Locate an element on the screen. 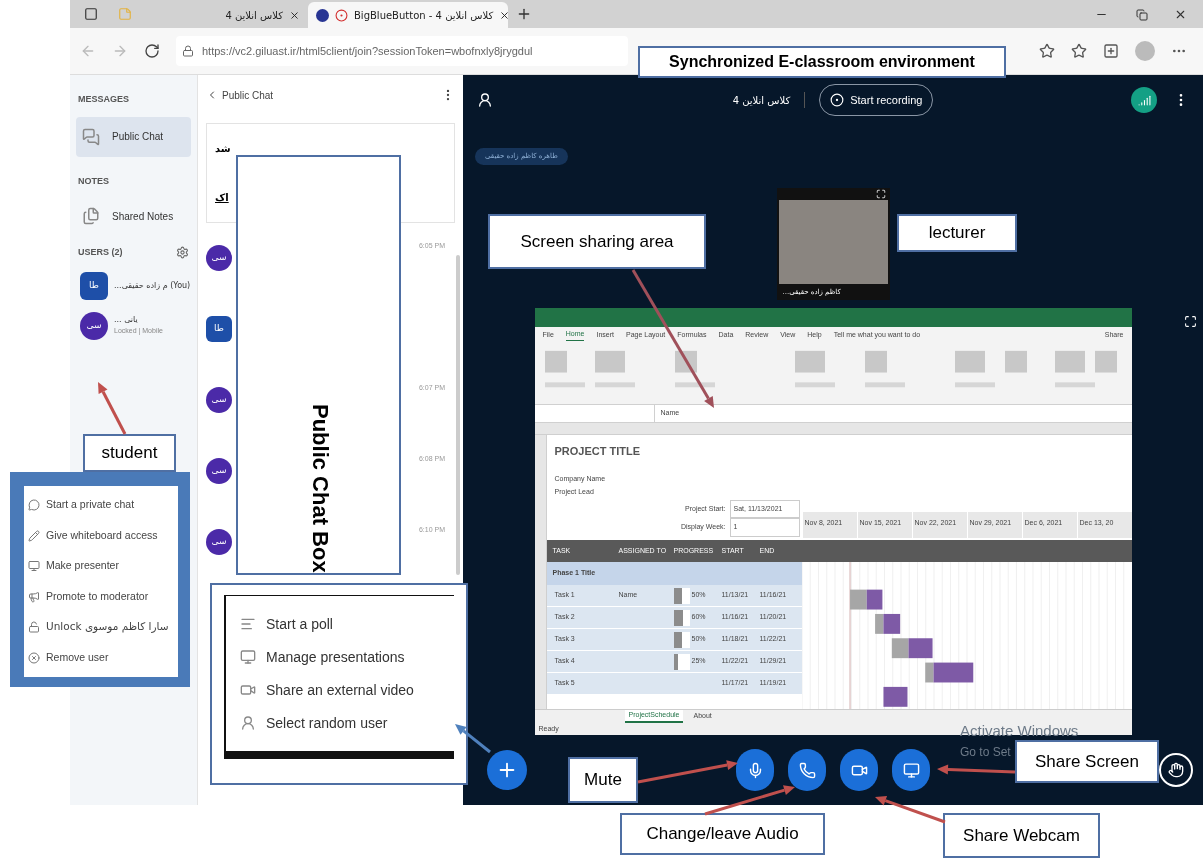 Image resolution: width=1203 pixels, height=863 pixels. annotation-label: Screen sharing area is located at coordinates (597, 241).